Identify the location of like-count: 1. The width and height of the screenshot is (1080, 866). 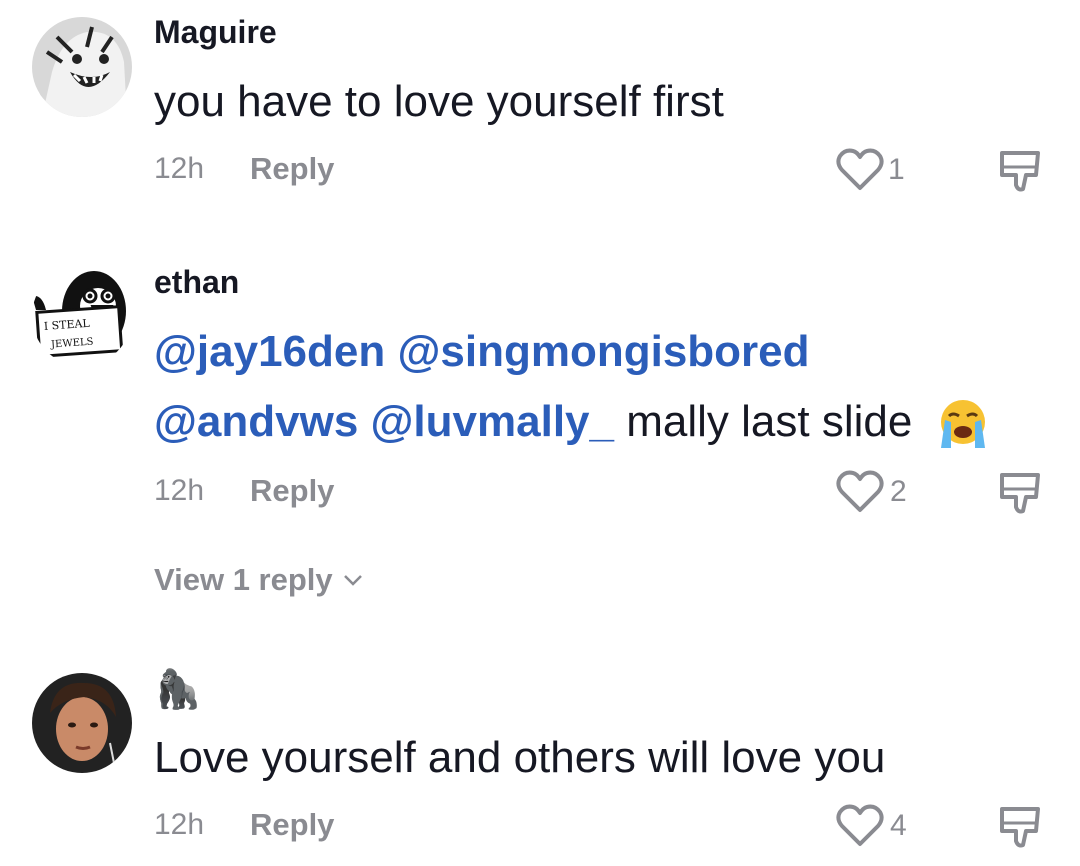
(896, 169).